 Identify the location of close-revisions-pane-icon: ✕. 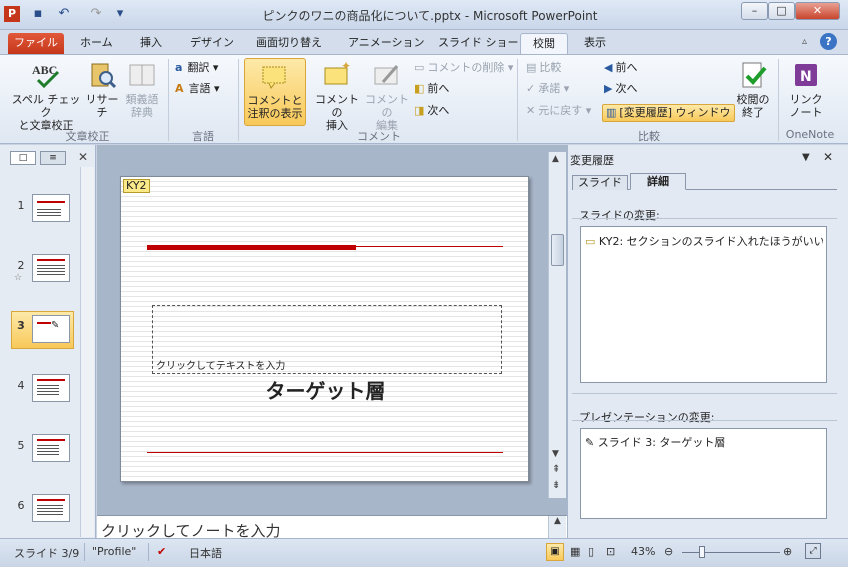
(828, 157).